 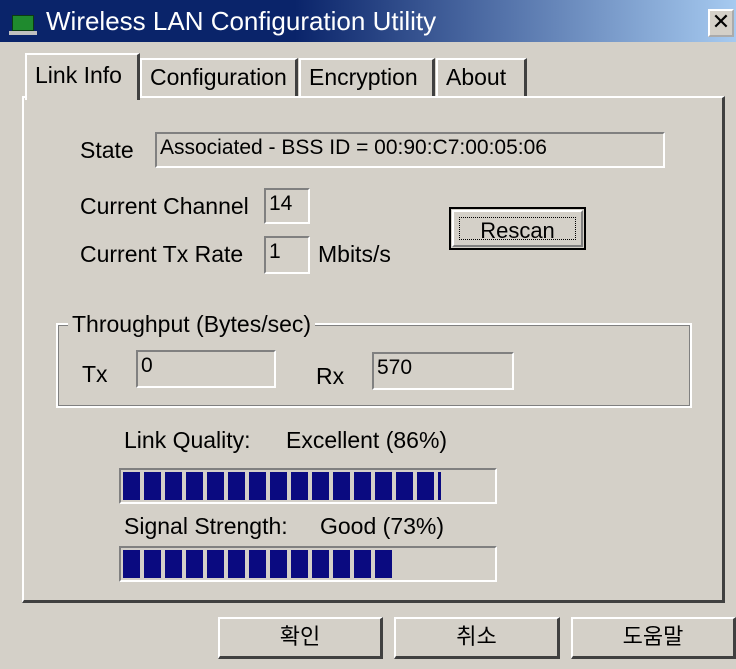 I want to click on tx-rate-field: 1, so click(x=287, y=255).